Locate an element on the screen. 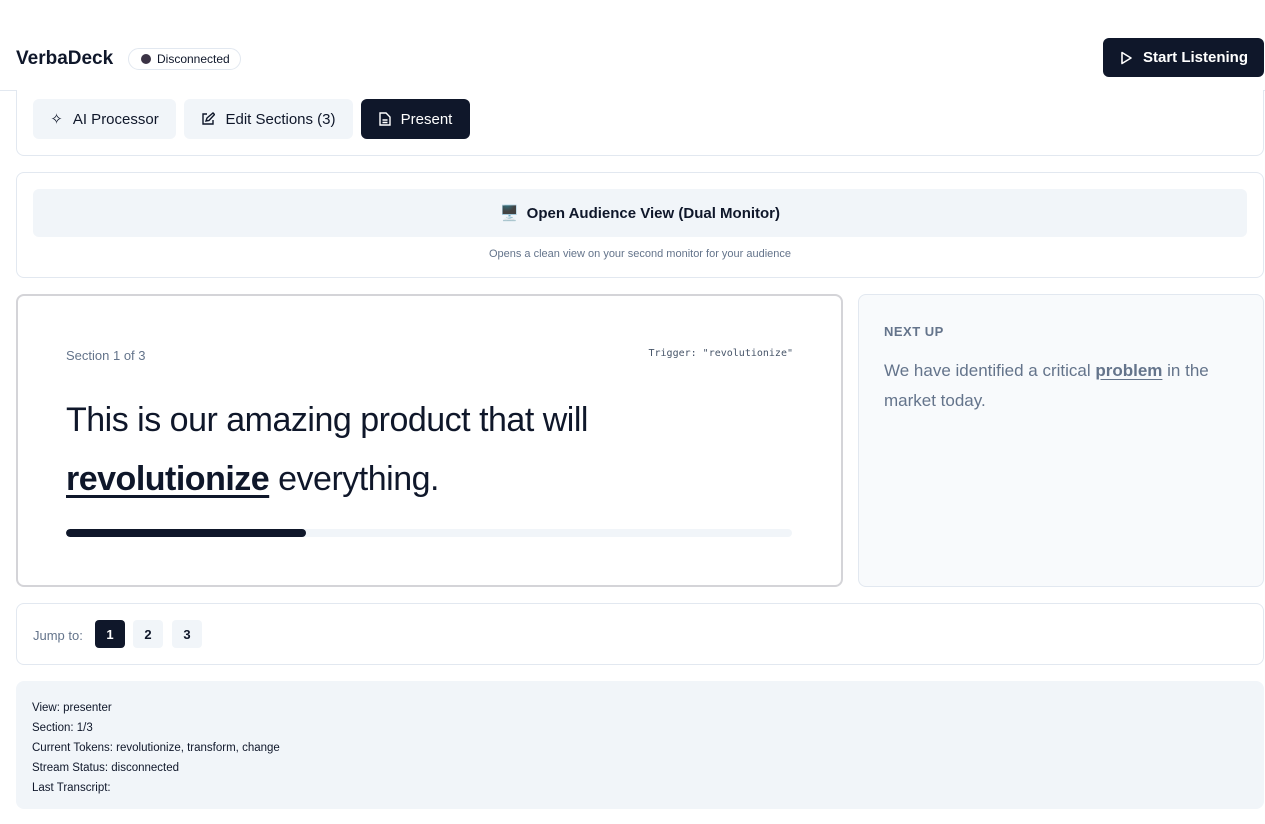  brand-title: VerbaDeck is located at coordinates (65, 58).